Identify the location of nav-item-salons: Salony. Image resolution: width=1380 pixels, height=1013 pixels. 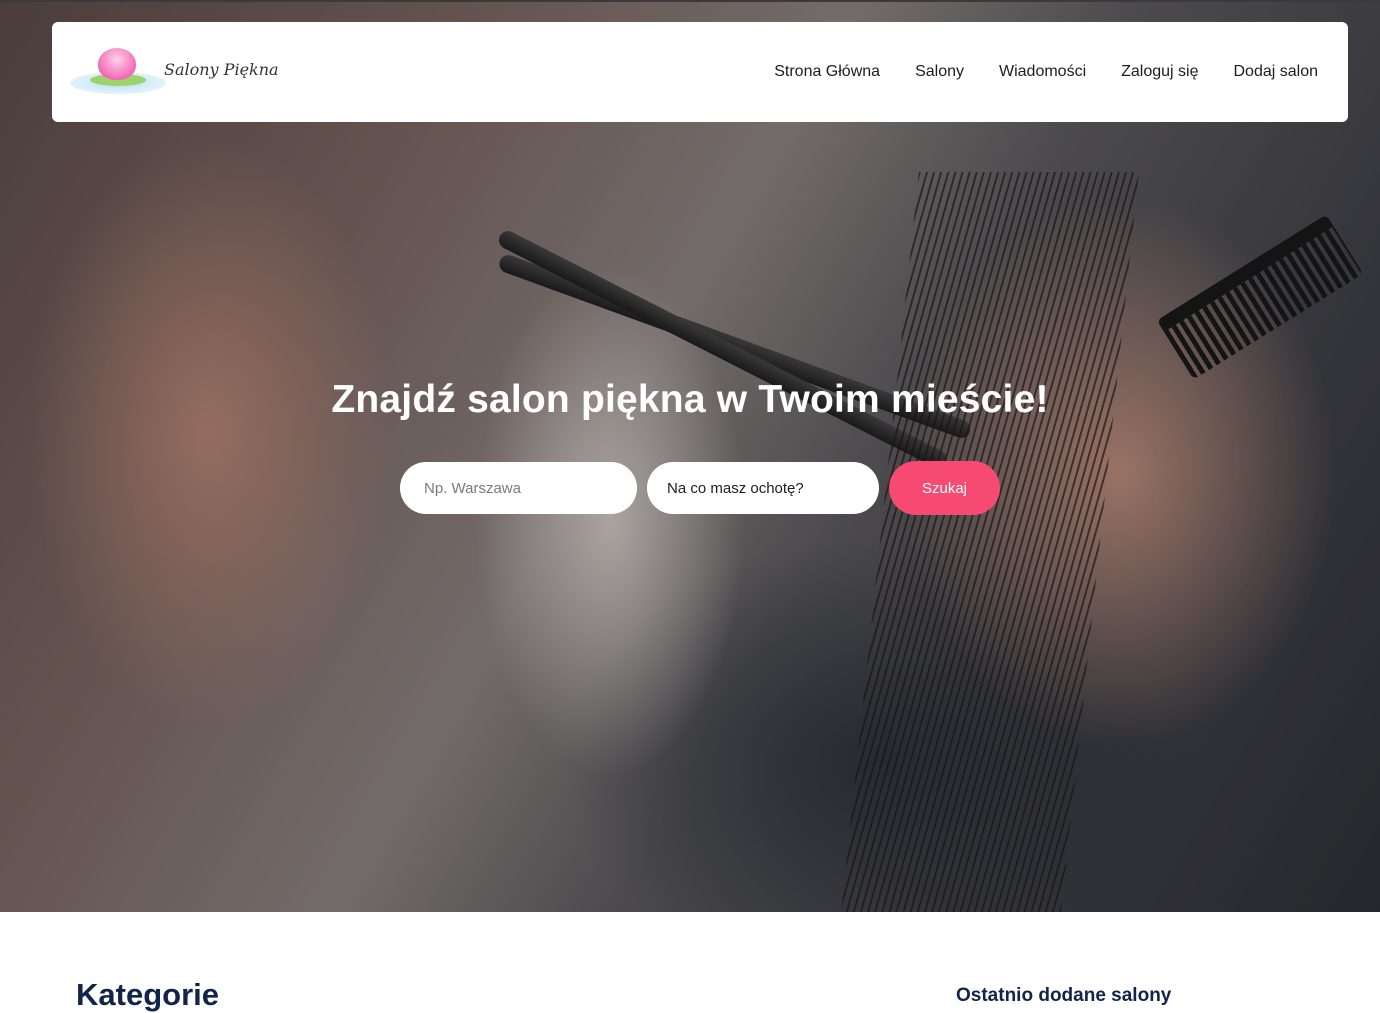
(939, 72).